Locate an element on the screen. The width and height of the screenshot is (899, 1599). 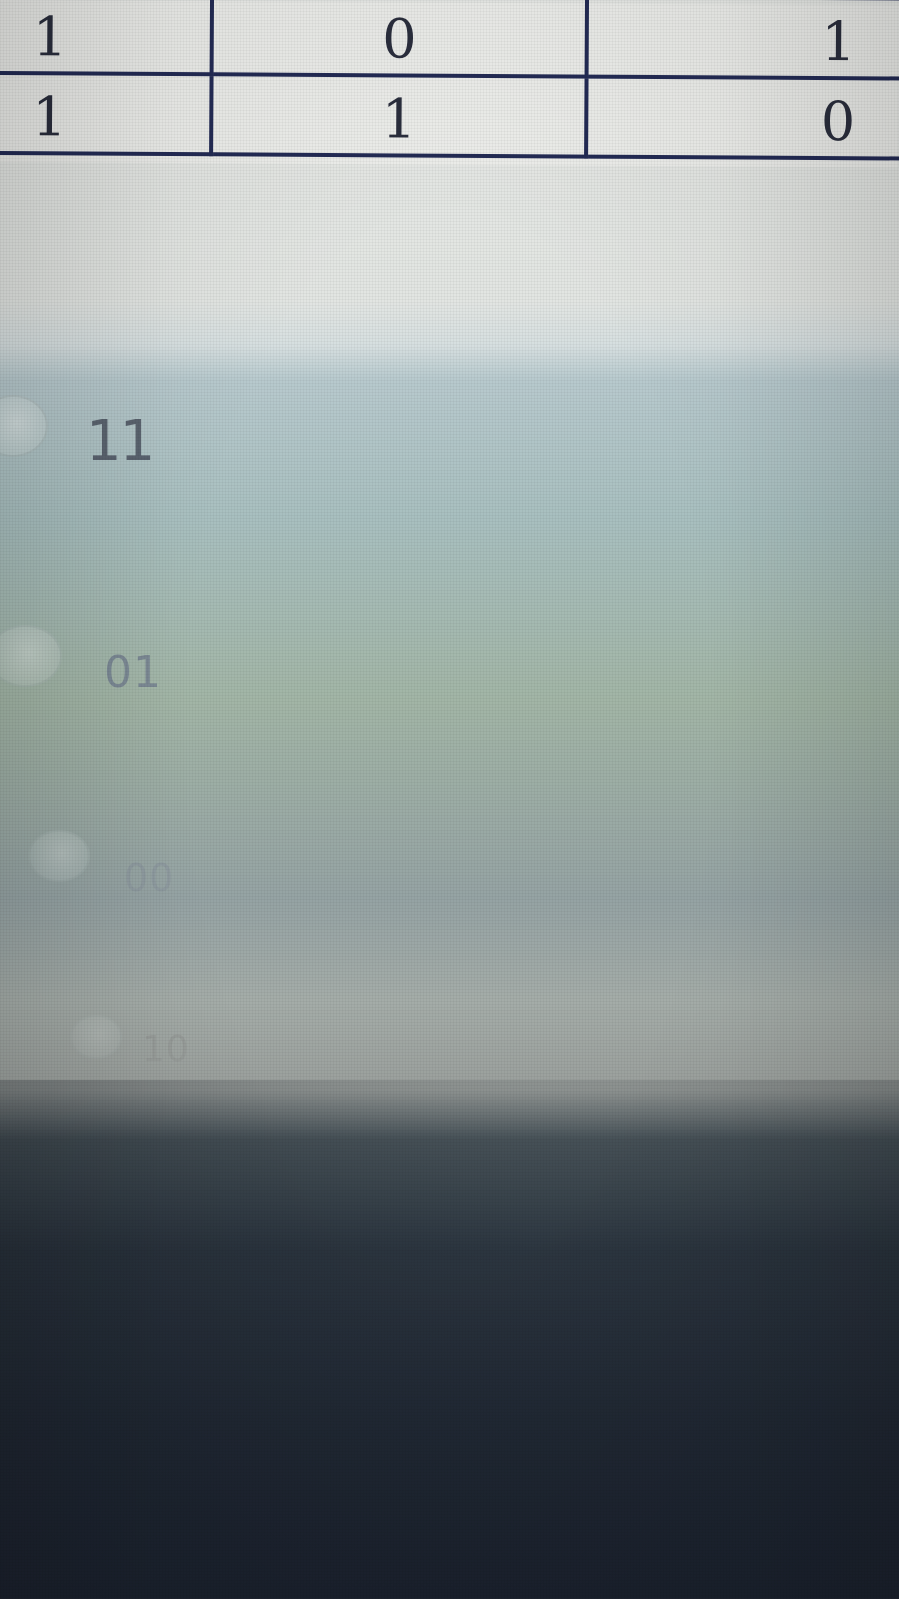
option-label: 01 is located at coordinates (133, 672).